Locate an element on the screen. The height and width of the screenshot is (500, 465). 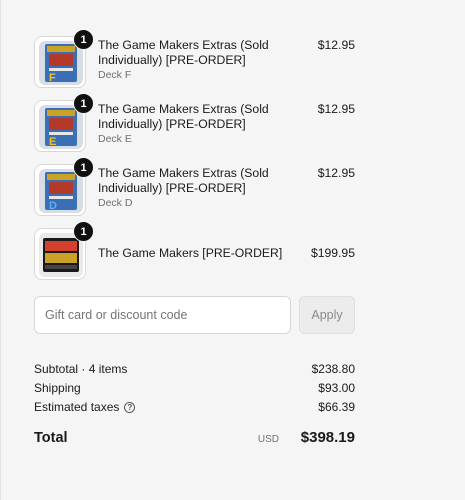
product-thumbnail: 1 is located at coordinates (64, 250).